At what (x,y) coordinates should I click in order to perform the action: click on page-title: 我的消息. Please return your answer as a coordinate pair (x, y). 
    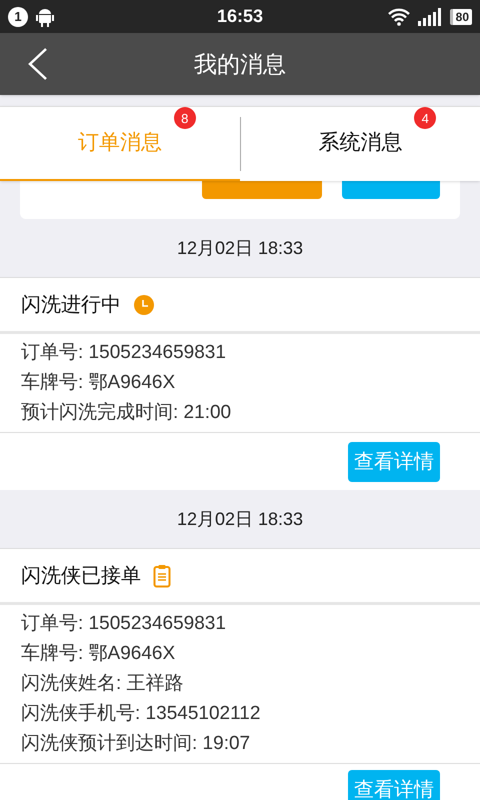
    Looking at the image, I should click on (240, 64).